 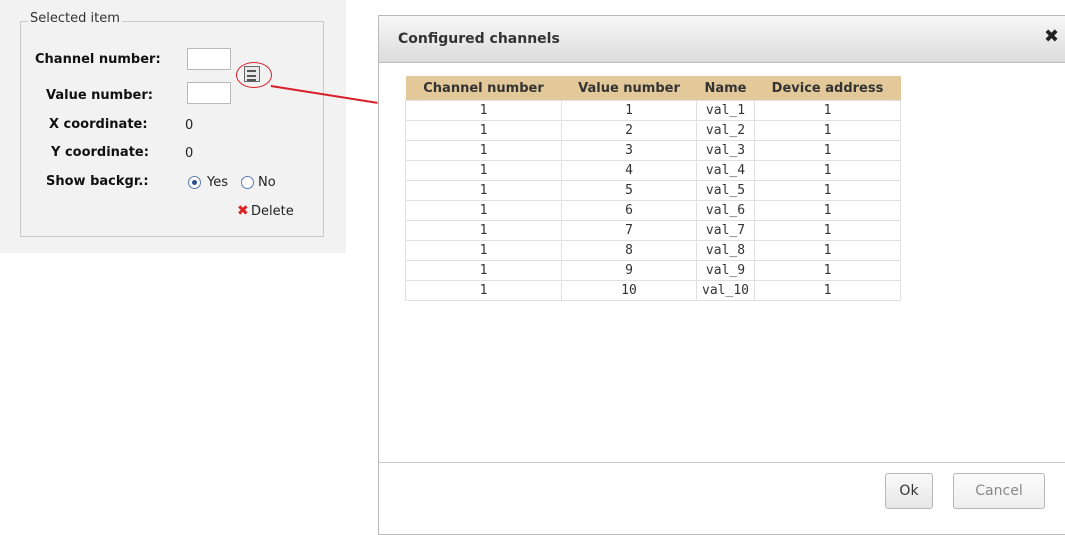 I want to click on table-cell: 6, so click(x=629, y=210).